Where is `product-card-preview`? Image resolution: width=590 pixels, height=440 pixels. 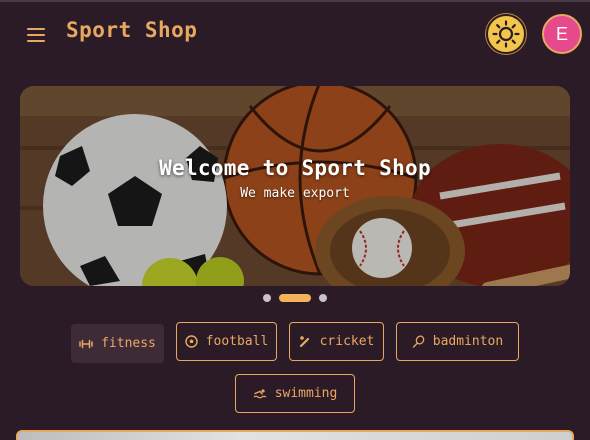 product-card-preview is located at coordinates (295, 435).